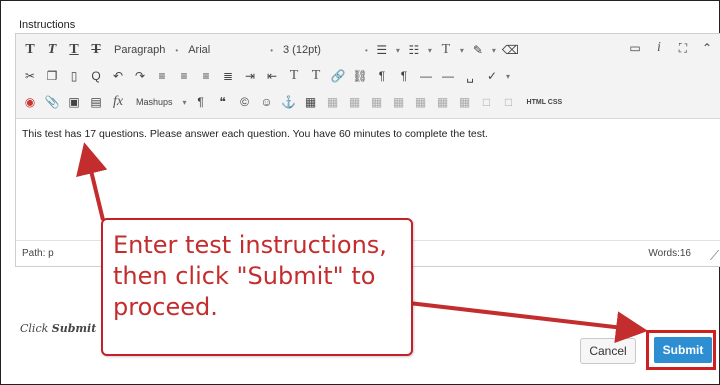 This screenshot has width=720, height=385. What do you see at coordinates (448, 76) in the screenshot?
I see `horizontal-line-icon: —` at bounding box center [448, 76].